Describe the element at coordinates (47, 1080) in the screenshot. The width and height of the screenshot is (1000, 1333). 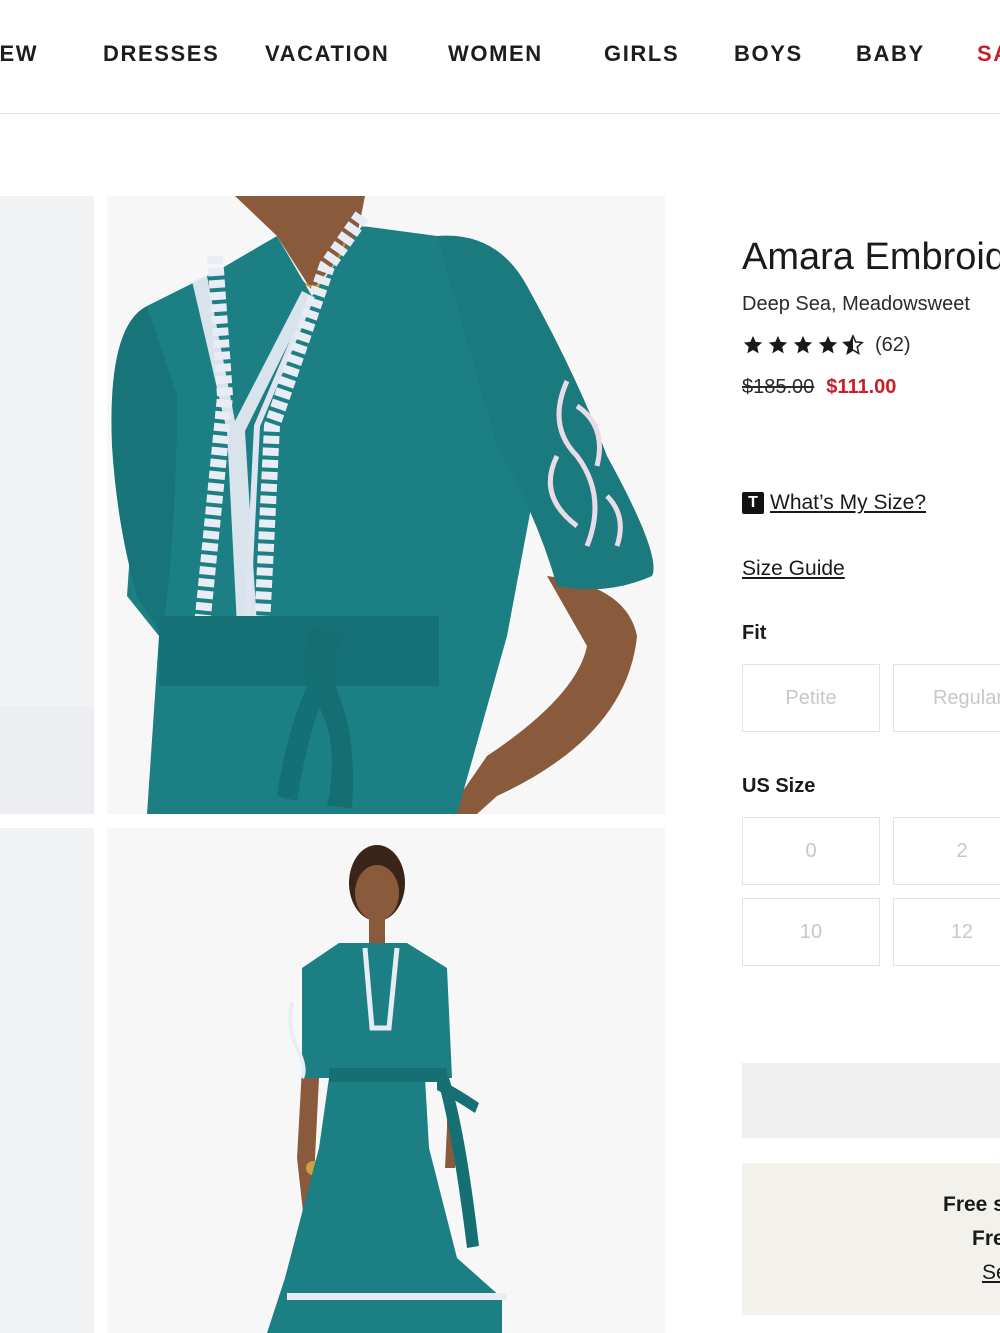
I see `product-image-left-bottom` at that location.